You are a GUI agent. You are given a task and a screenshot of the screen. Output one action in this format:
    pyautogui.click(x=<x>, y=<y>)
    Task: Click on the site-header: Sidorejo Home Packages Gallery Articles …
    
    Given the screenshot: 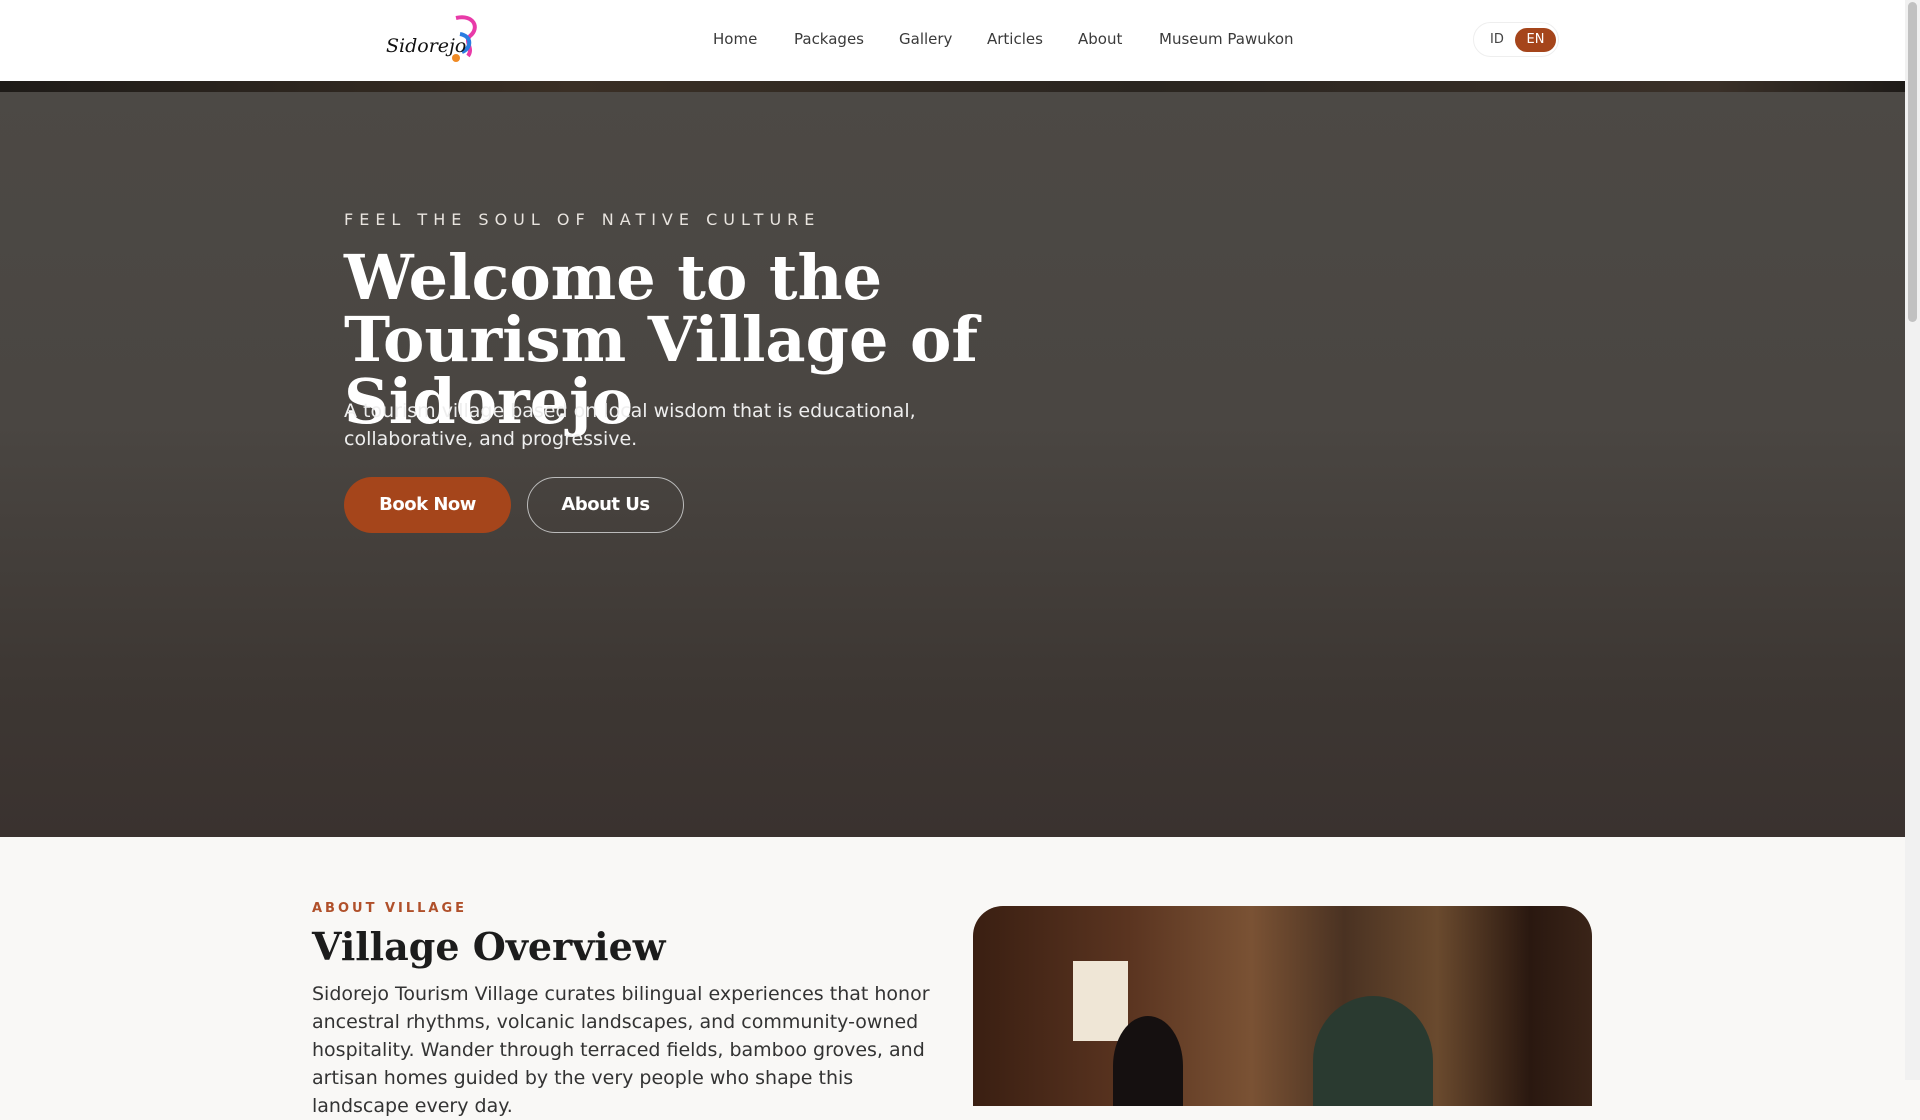 What is the action you would take?
    pyautogui.click(x=952, y=40)
    